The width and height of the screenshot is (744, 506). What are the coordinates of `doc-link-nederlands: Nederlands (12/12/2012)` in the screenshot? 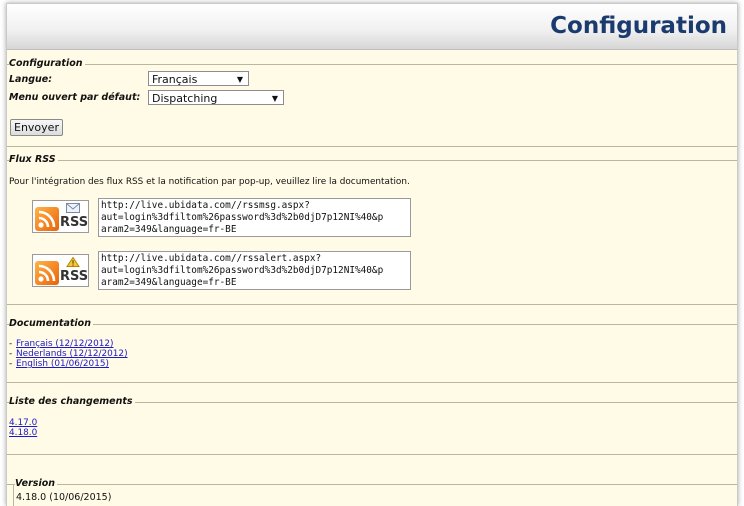 It's located at (72, 354).